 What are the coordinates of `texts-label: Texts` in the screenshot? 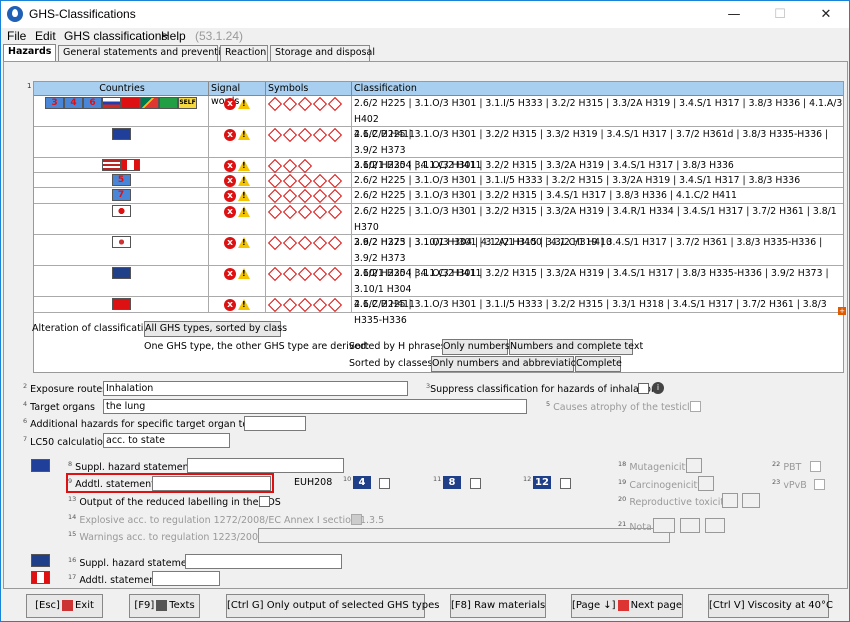 It's located at (182, 605).